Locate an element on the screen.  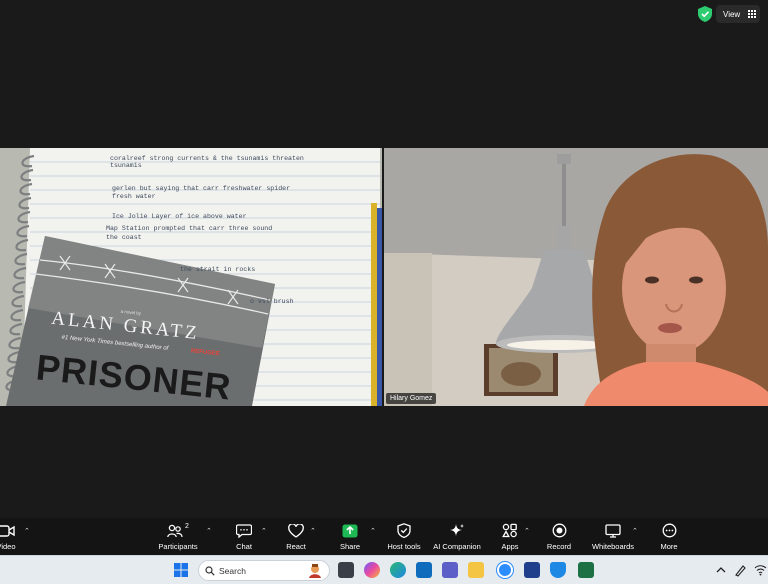
participants-count: 2 is located at coordinates (187, 526).